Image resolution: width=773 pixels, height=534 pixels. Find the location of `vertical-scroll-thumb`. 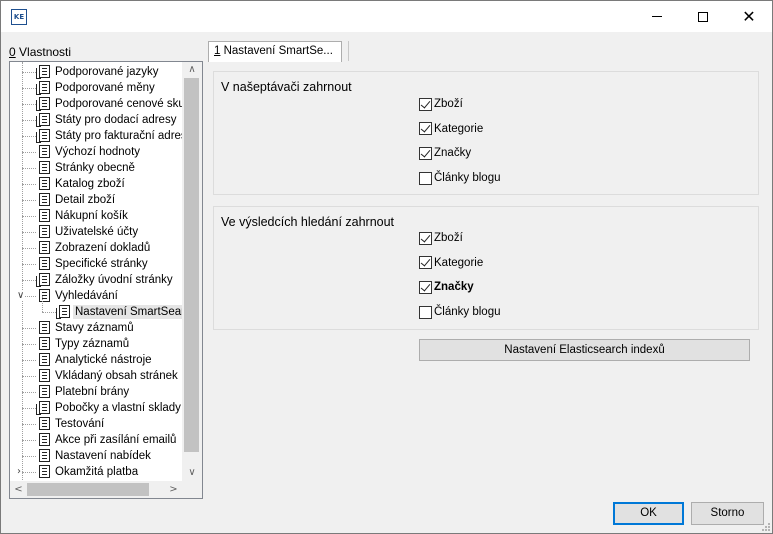

vertical-scroll-thumb is located at coordinates (191, 265).